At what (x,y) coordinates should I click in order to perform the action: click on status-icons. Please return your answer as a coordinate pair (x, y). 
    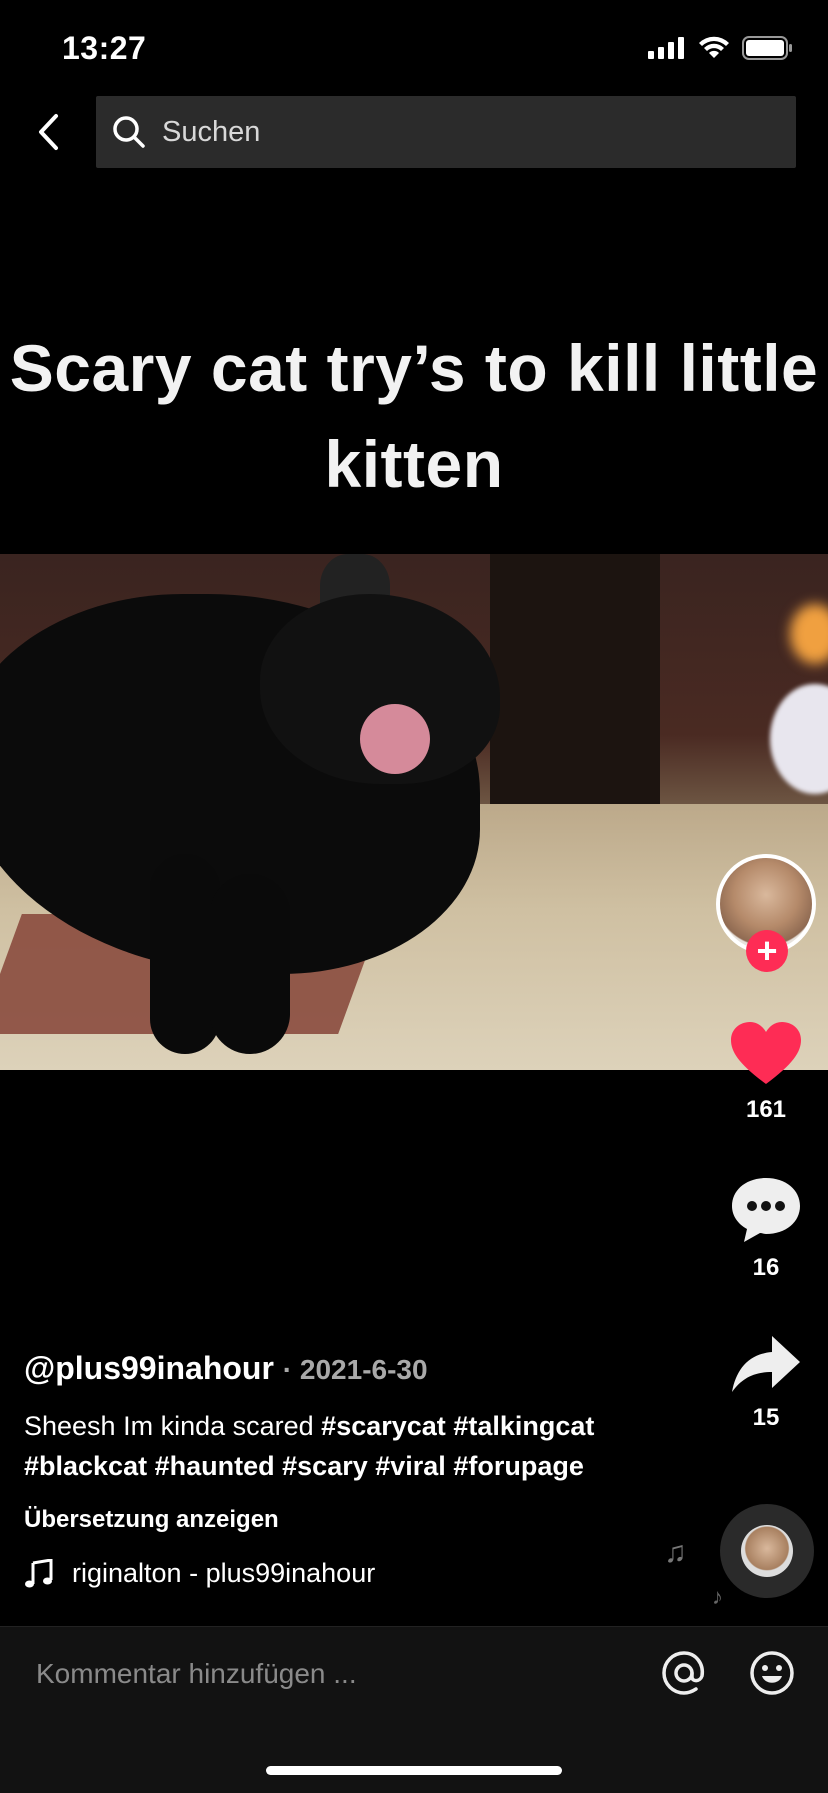
    Looking at the image, I should click on (721, 48).